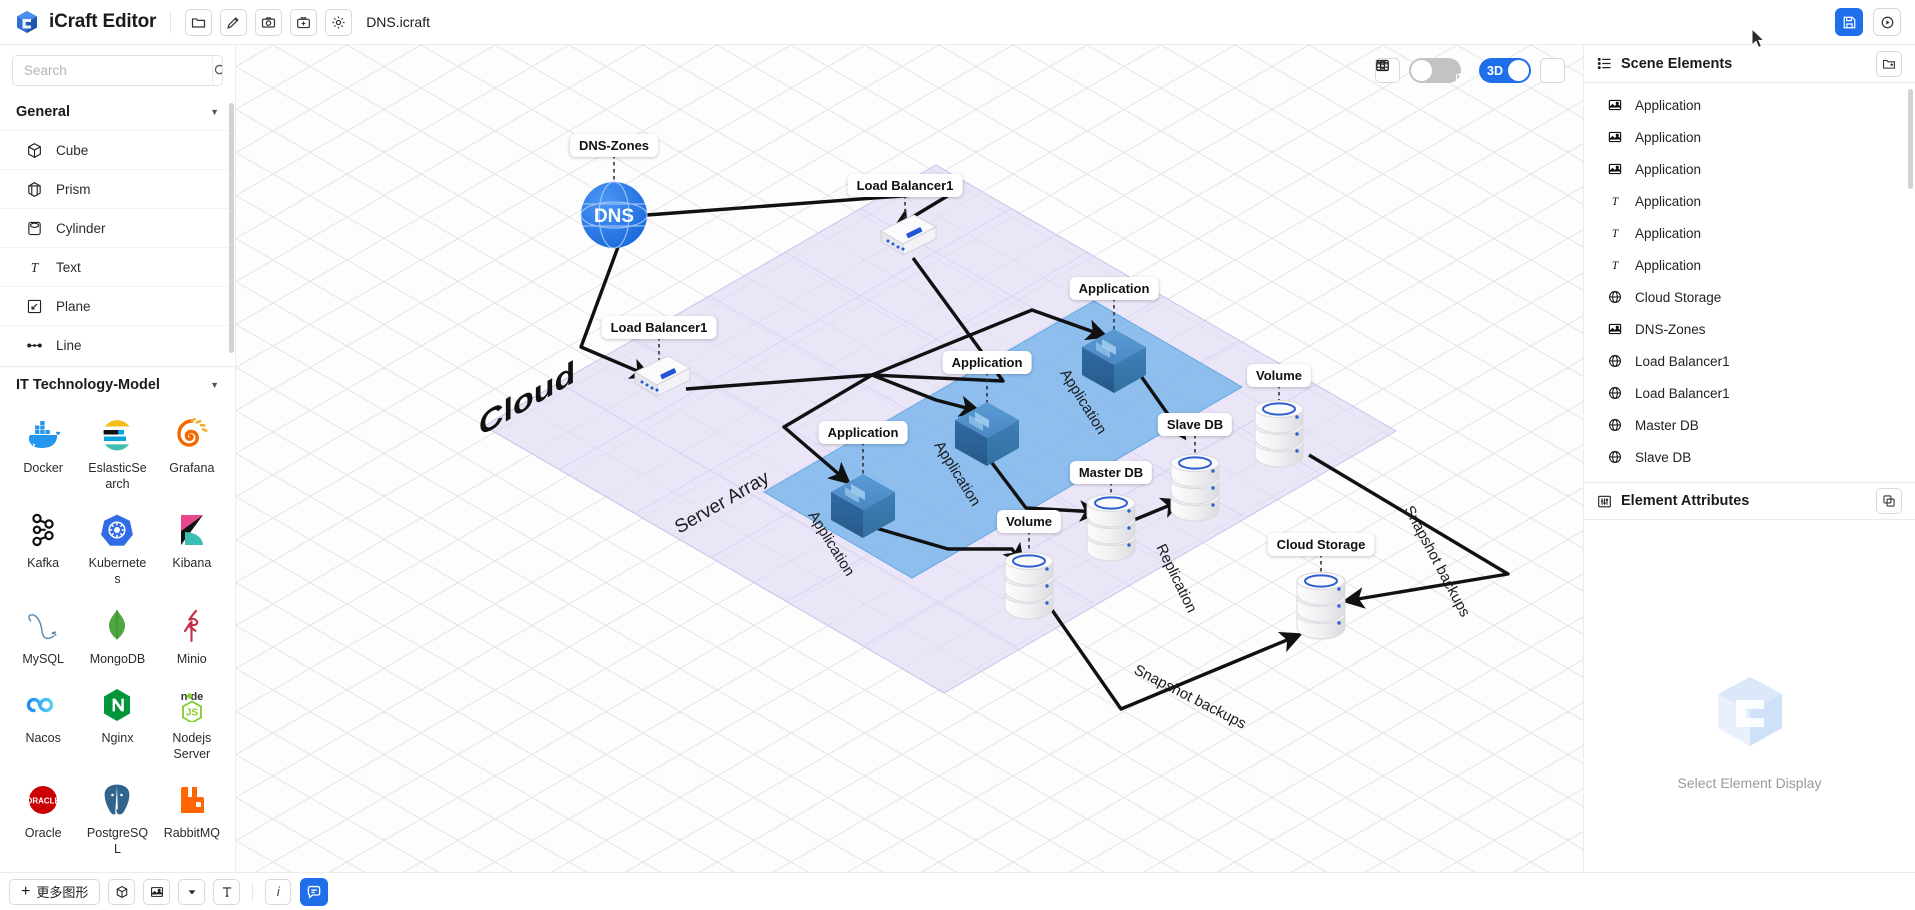 The image size is (1915, 910). I want to click on tech-item-label: Oracle, so click(43, 833).